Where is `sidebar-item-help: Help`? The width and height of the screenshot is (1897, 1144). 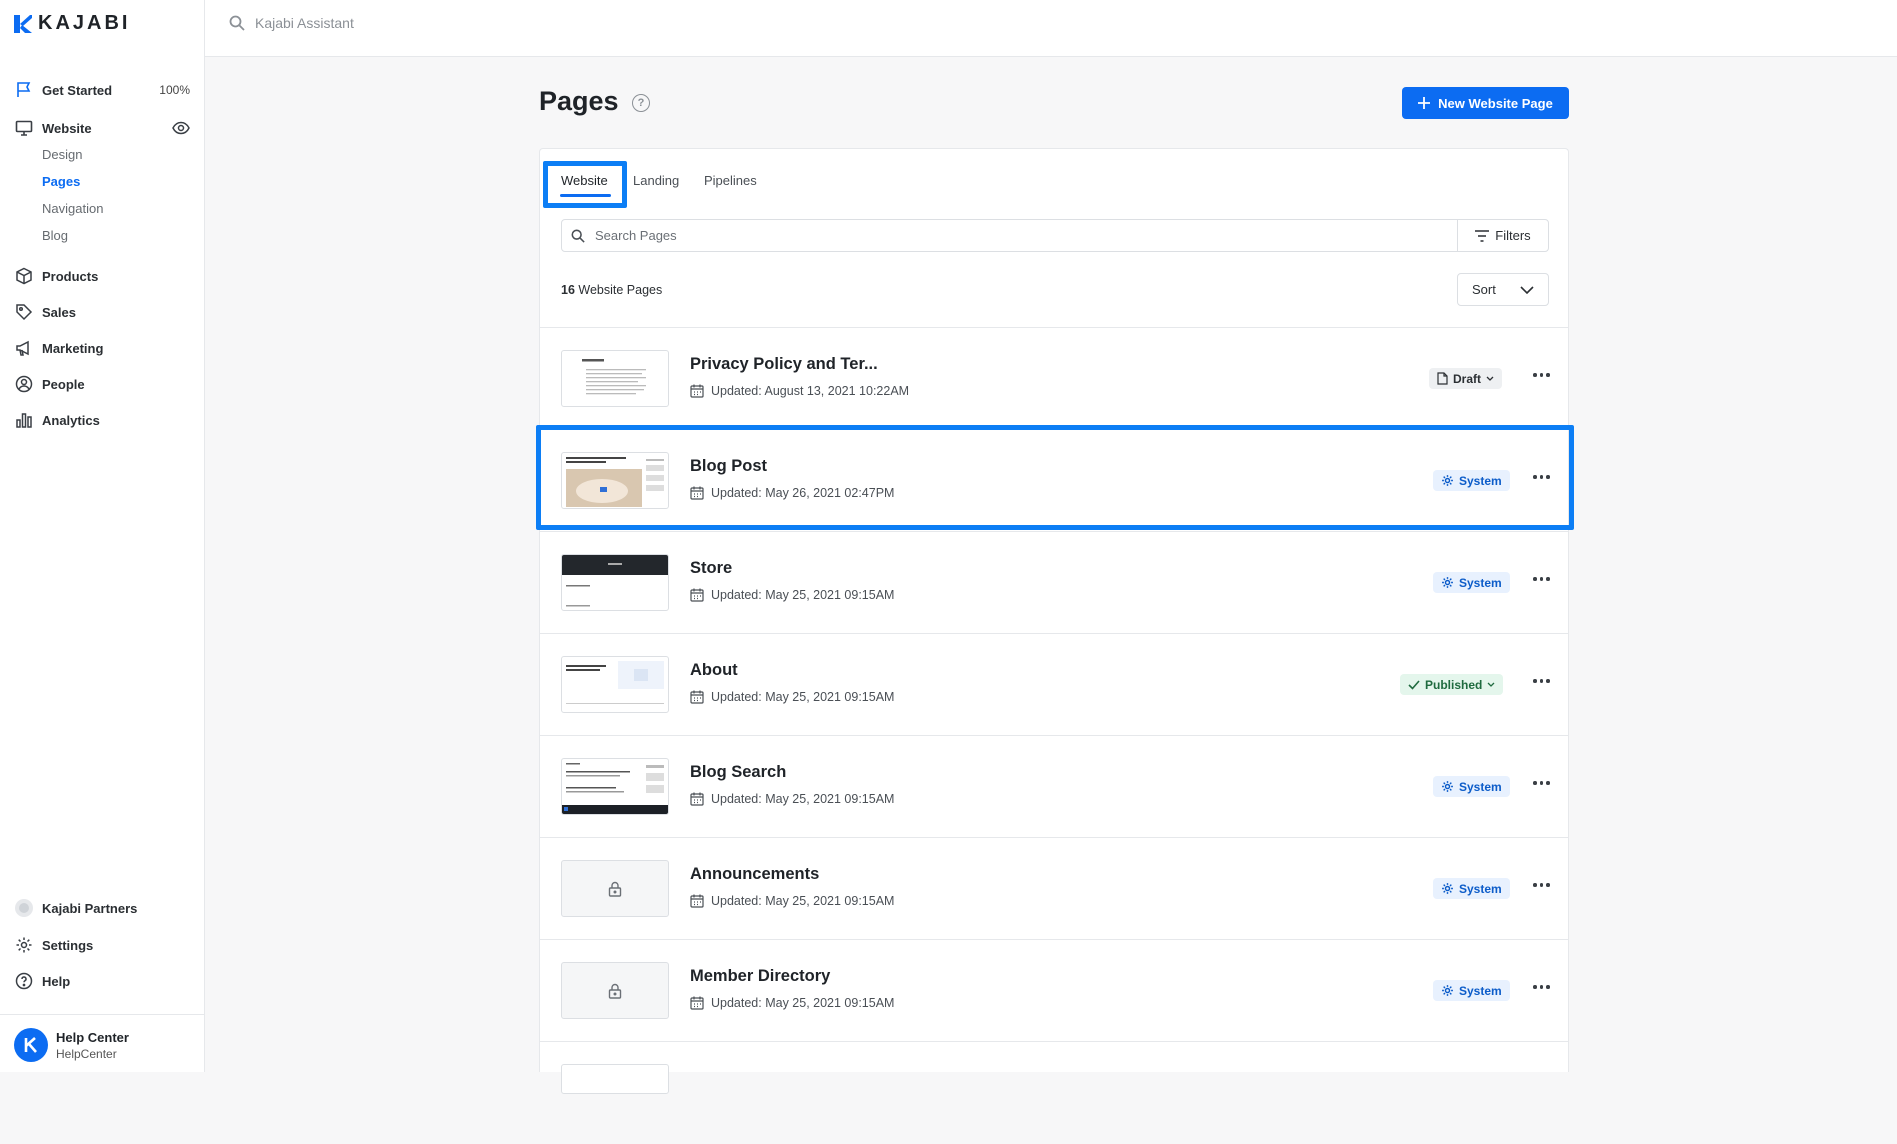 sidebar-item-help: Help is located at coordinates (102, 981).